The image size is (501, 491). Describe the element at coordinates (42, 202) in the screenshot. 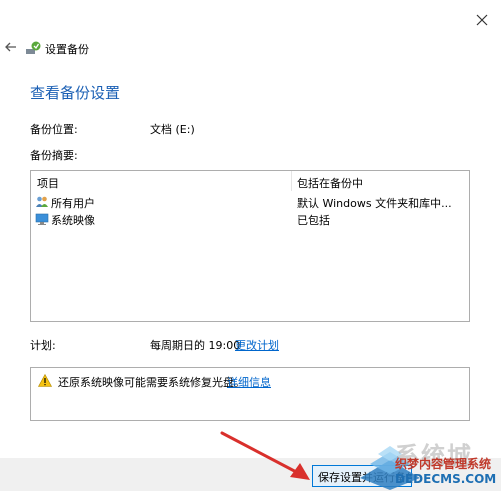

I see `users-icon` at that location.